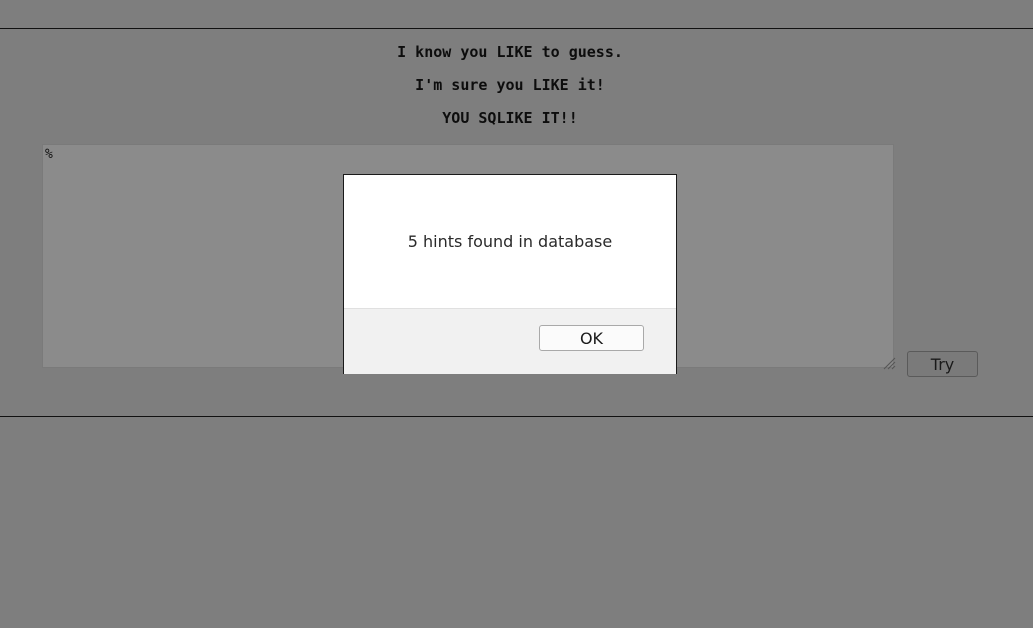 The height and width of the screenshot is (628, 1033). I want to click on top-divider, so click(516, 28).